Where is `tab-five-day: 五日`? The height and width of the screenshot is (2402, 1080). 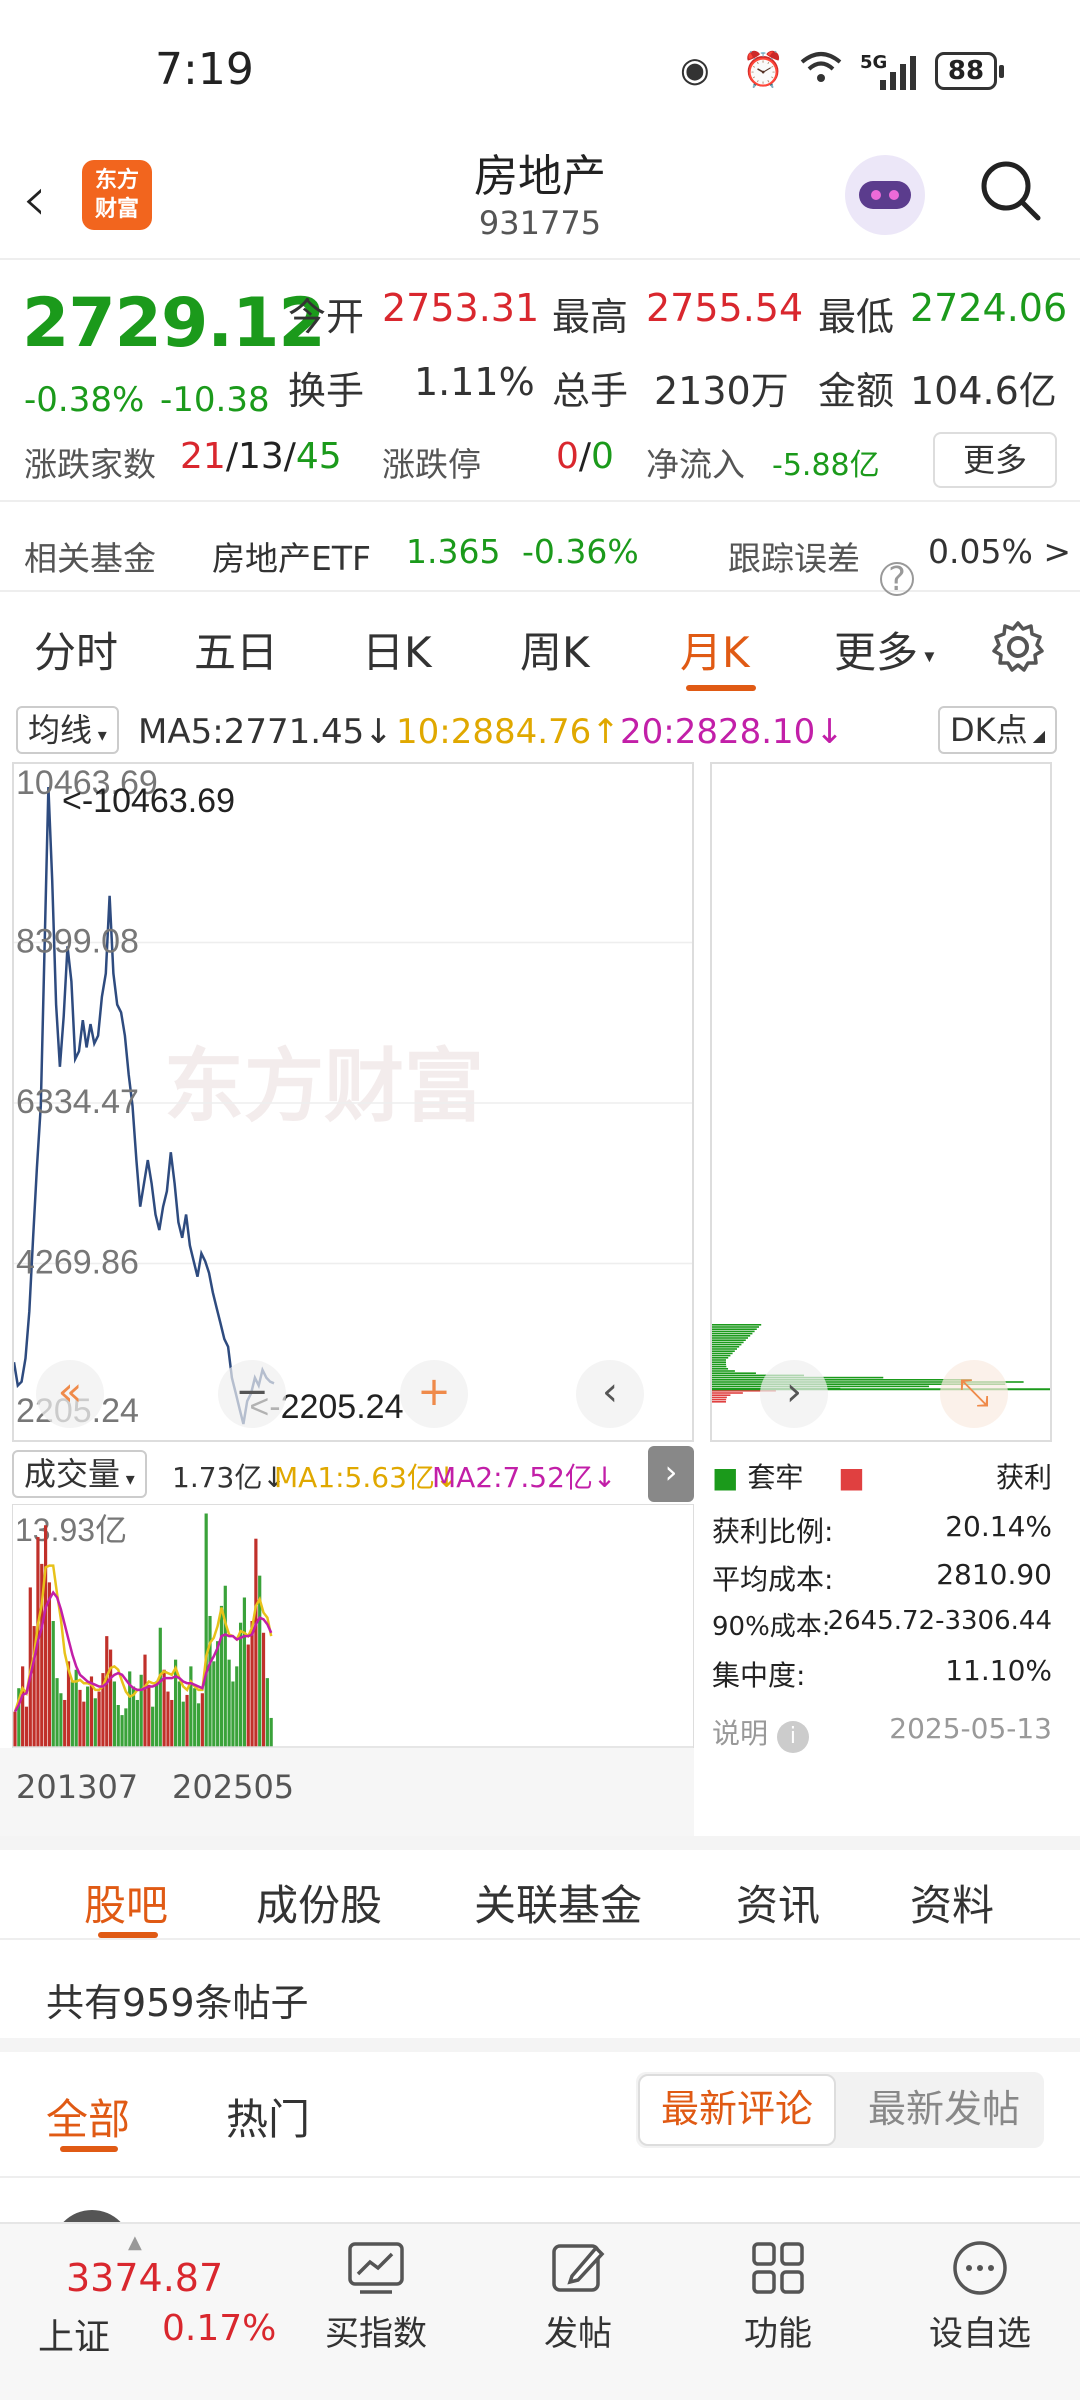 tab-five-day: 五日 is located at coordinates (236, 649).